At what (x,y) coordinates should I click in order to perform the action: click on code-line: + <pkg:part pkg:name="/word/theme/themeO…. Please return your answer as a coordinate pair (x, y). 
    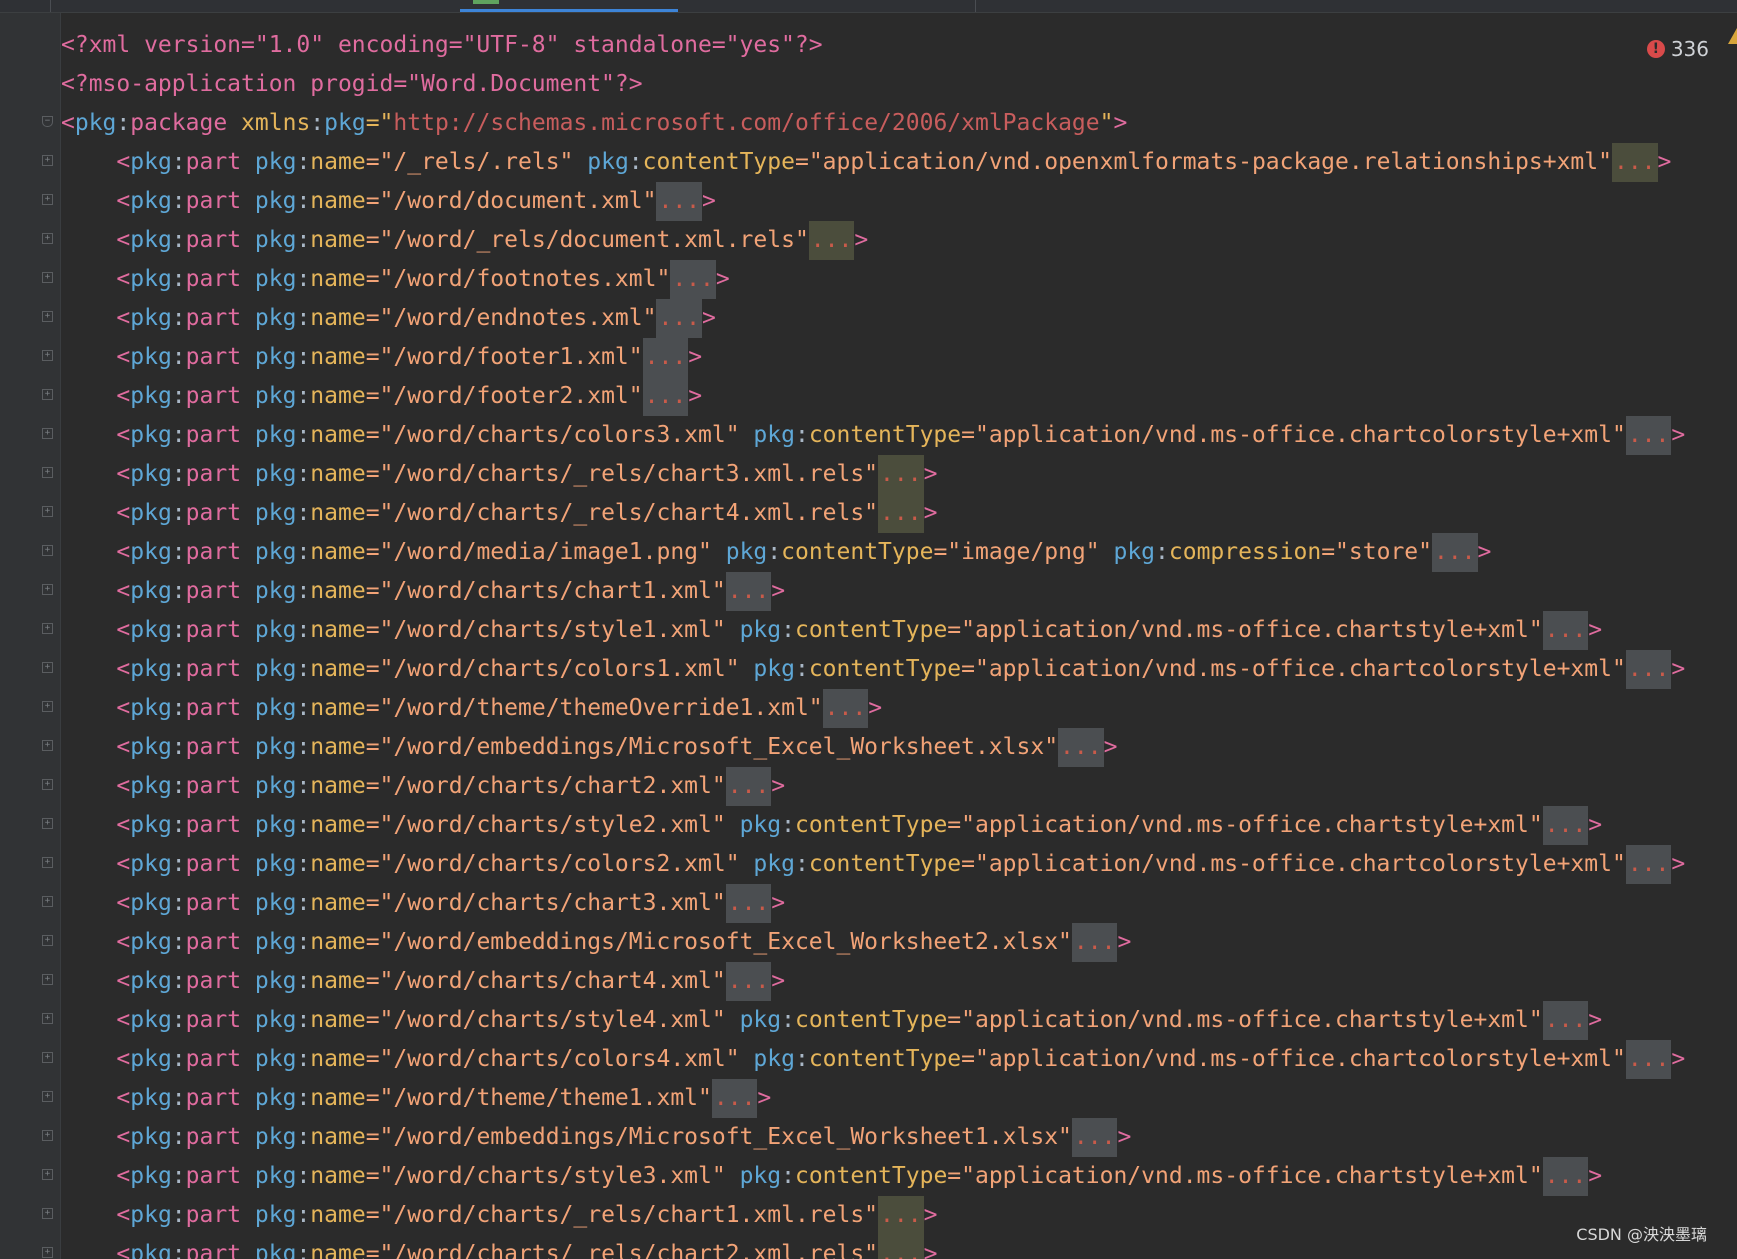
    Looking at the image, I should click on (889, 708).